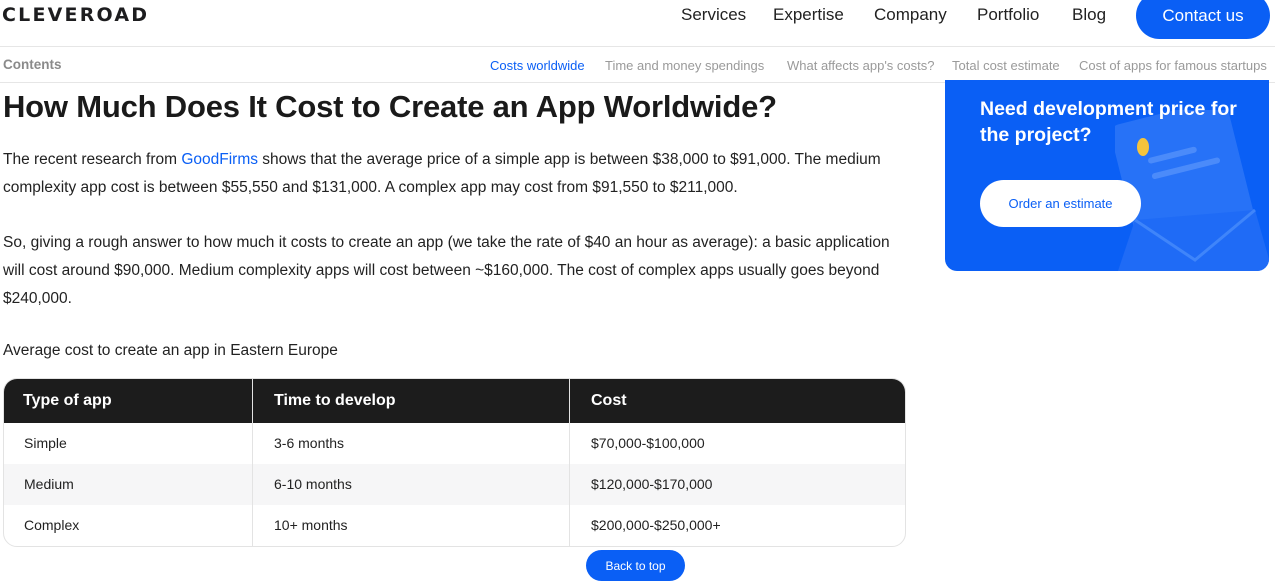 Image resolution: width=1275 pixels, height=586 pixels. What do you see at coordinates (1108, 122) in the screenshot?
I see `card-title: Need development price for the project?` at bounding box center [1108, 122].